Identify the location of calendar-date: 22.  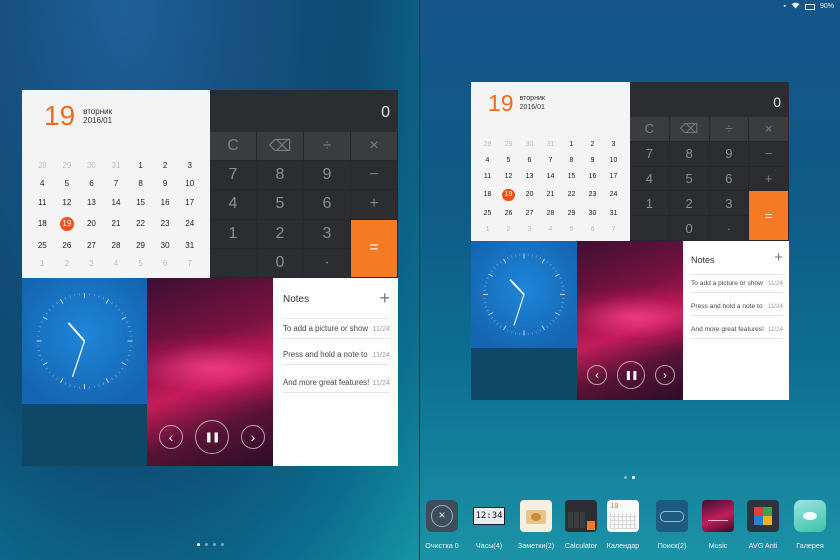
(571, 194).